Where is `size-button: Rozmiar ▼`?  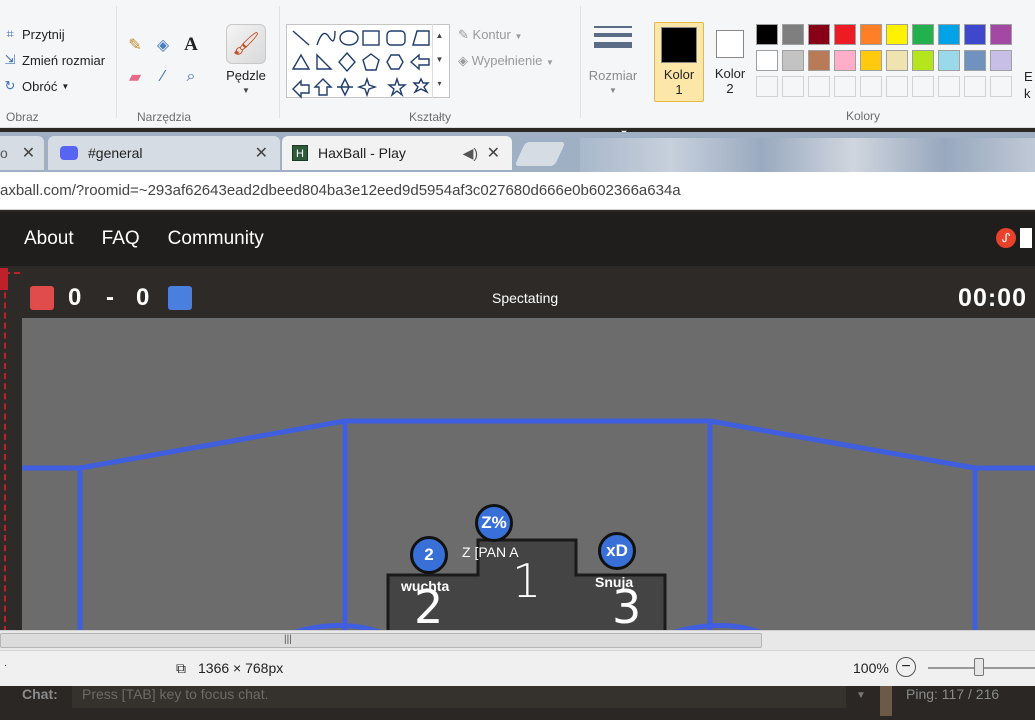
size-button: Rozmiar ▼ is located at coordinates (613, 64).